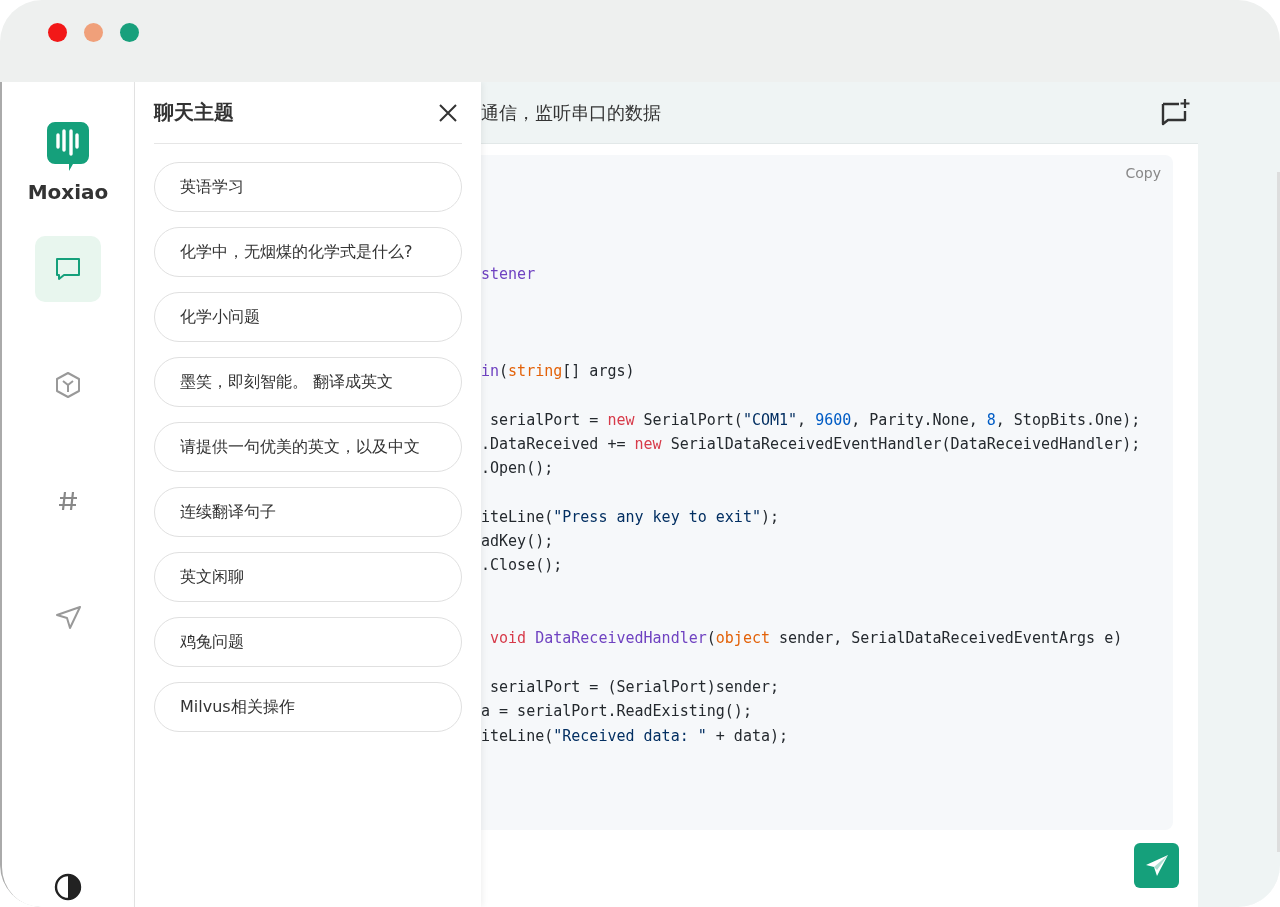 This screenshot has width=1280, height=907. What do you see at coordinates (308, 707) in the screenshot?
I see `topic-item: Milvus相关操作` at bounding box center [308, 707].